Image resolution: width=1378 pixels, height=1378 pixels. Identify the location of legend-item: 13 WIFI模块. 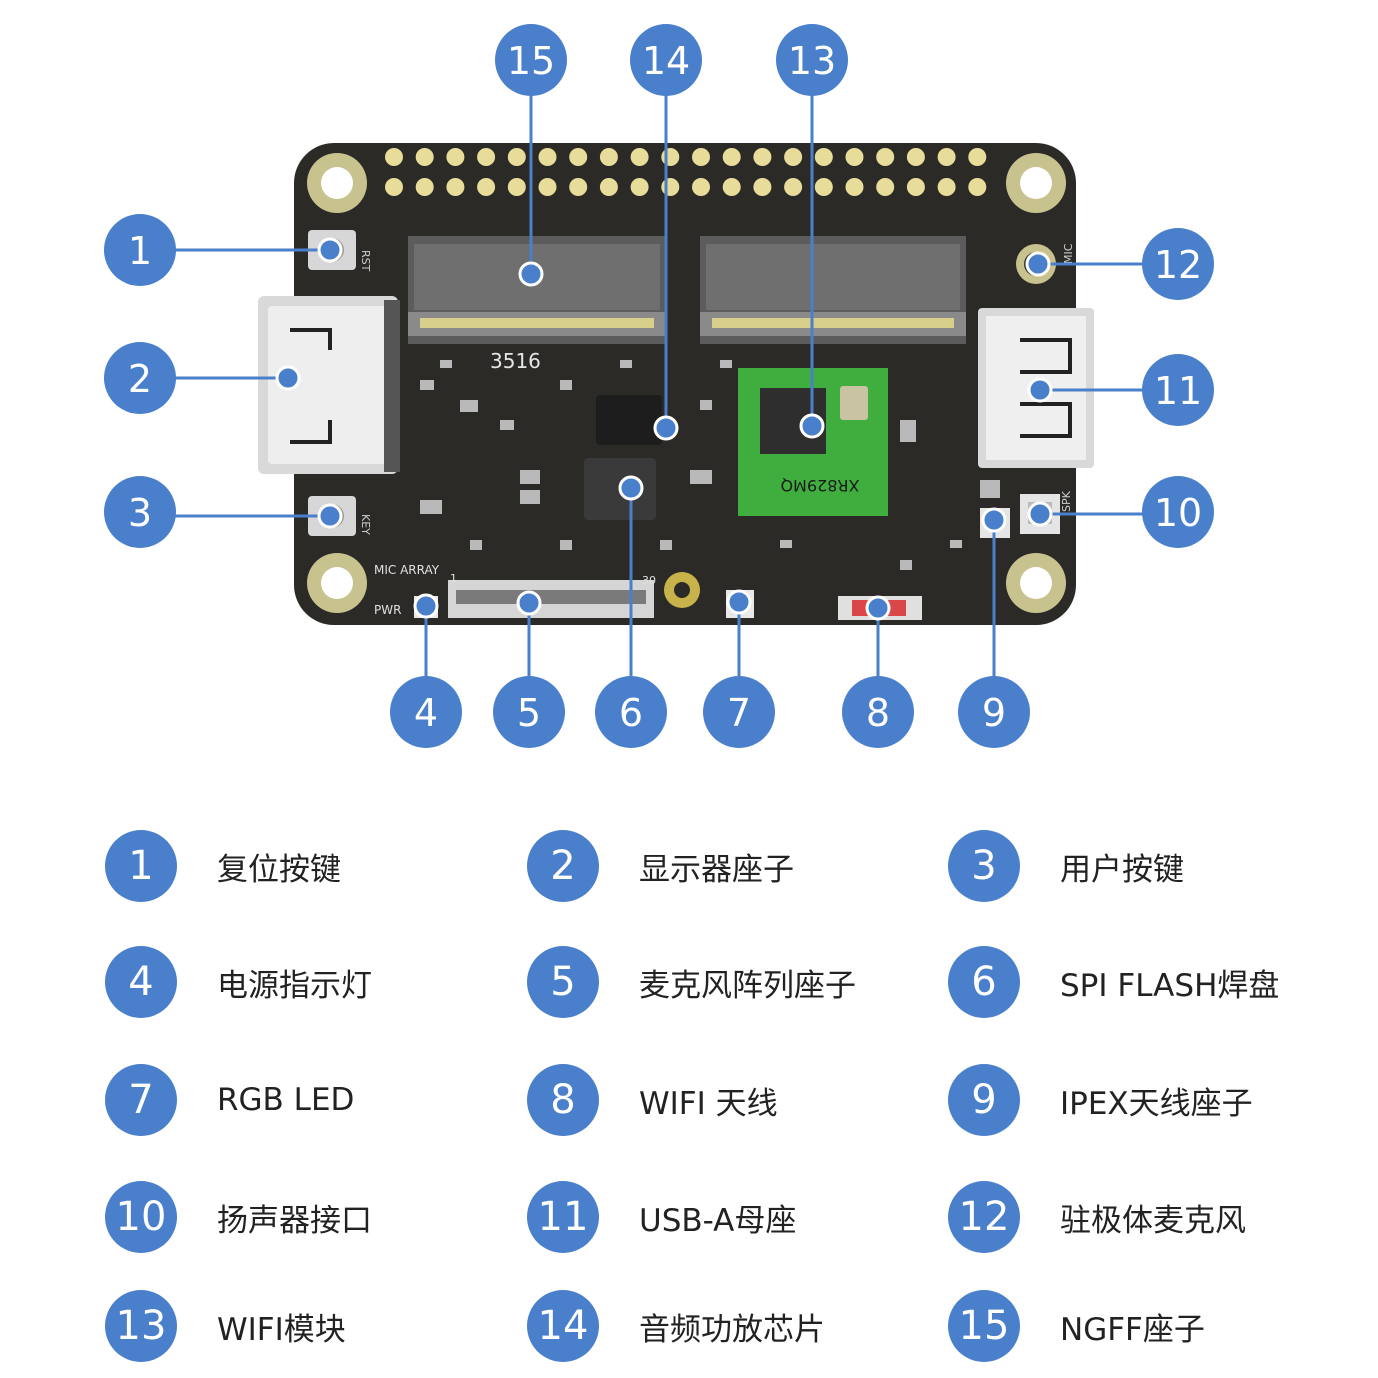
(225, 1326).